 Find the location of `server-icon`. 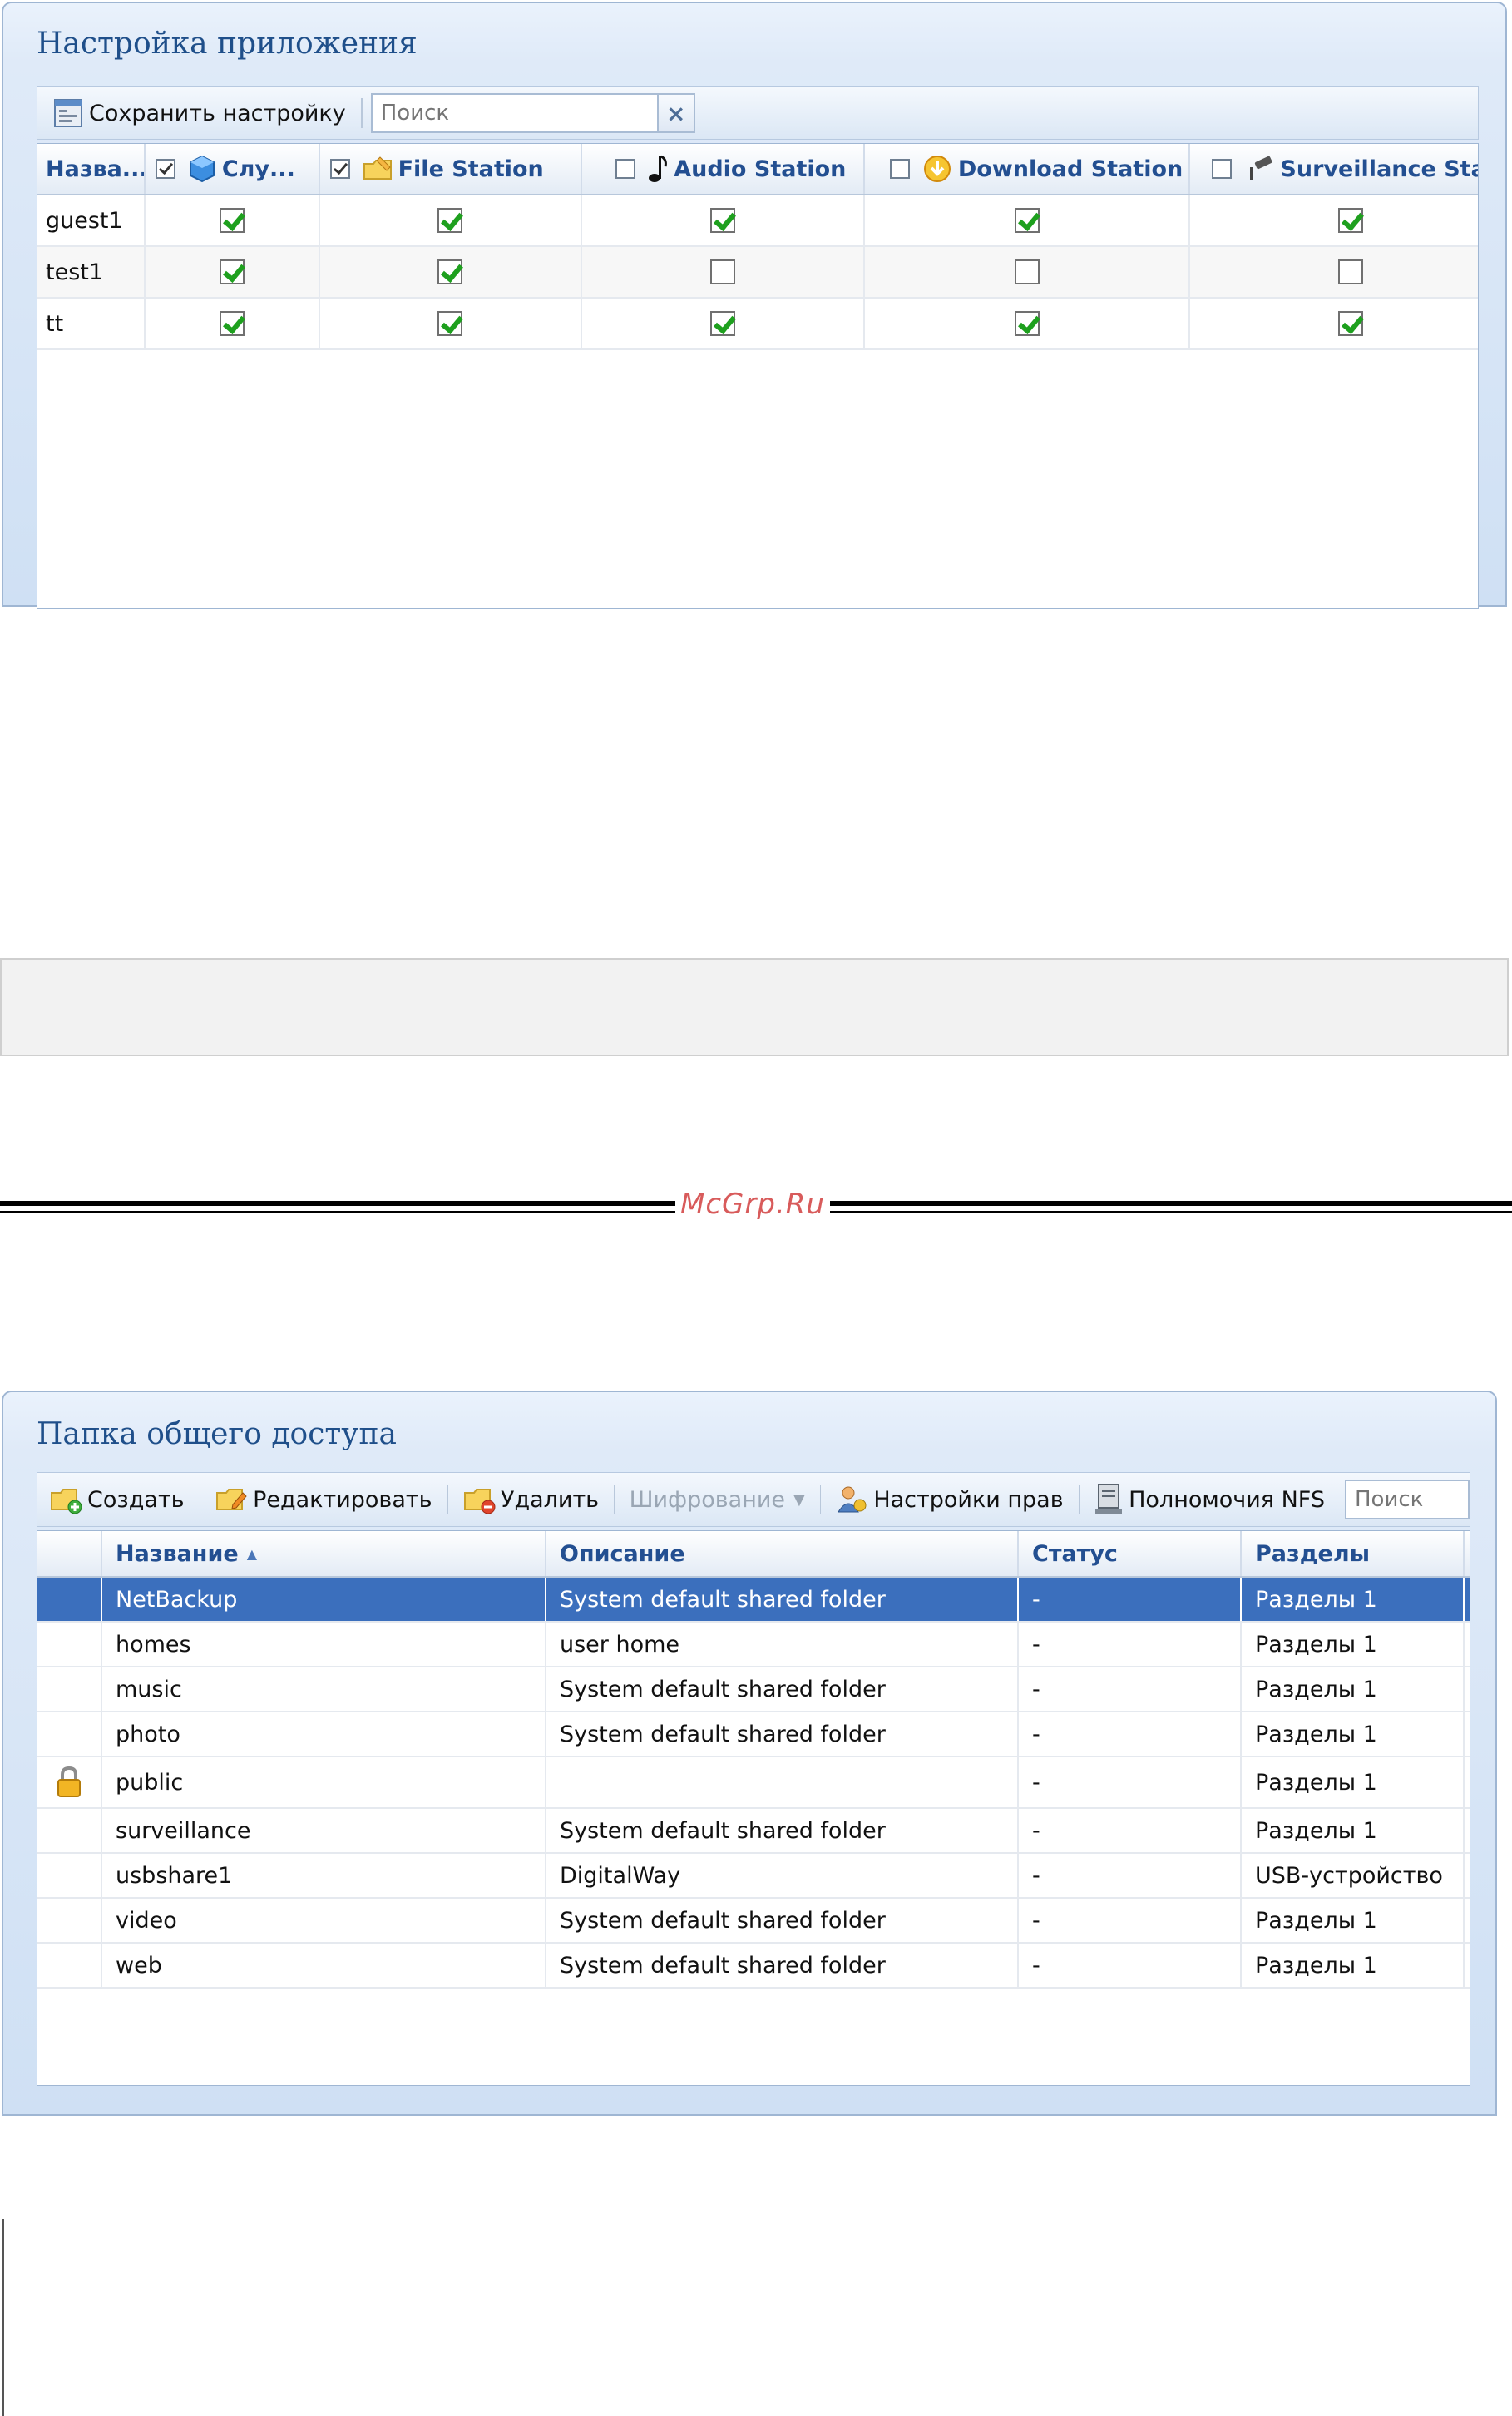

server-icon is located at coordinates (1109, 1499).